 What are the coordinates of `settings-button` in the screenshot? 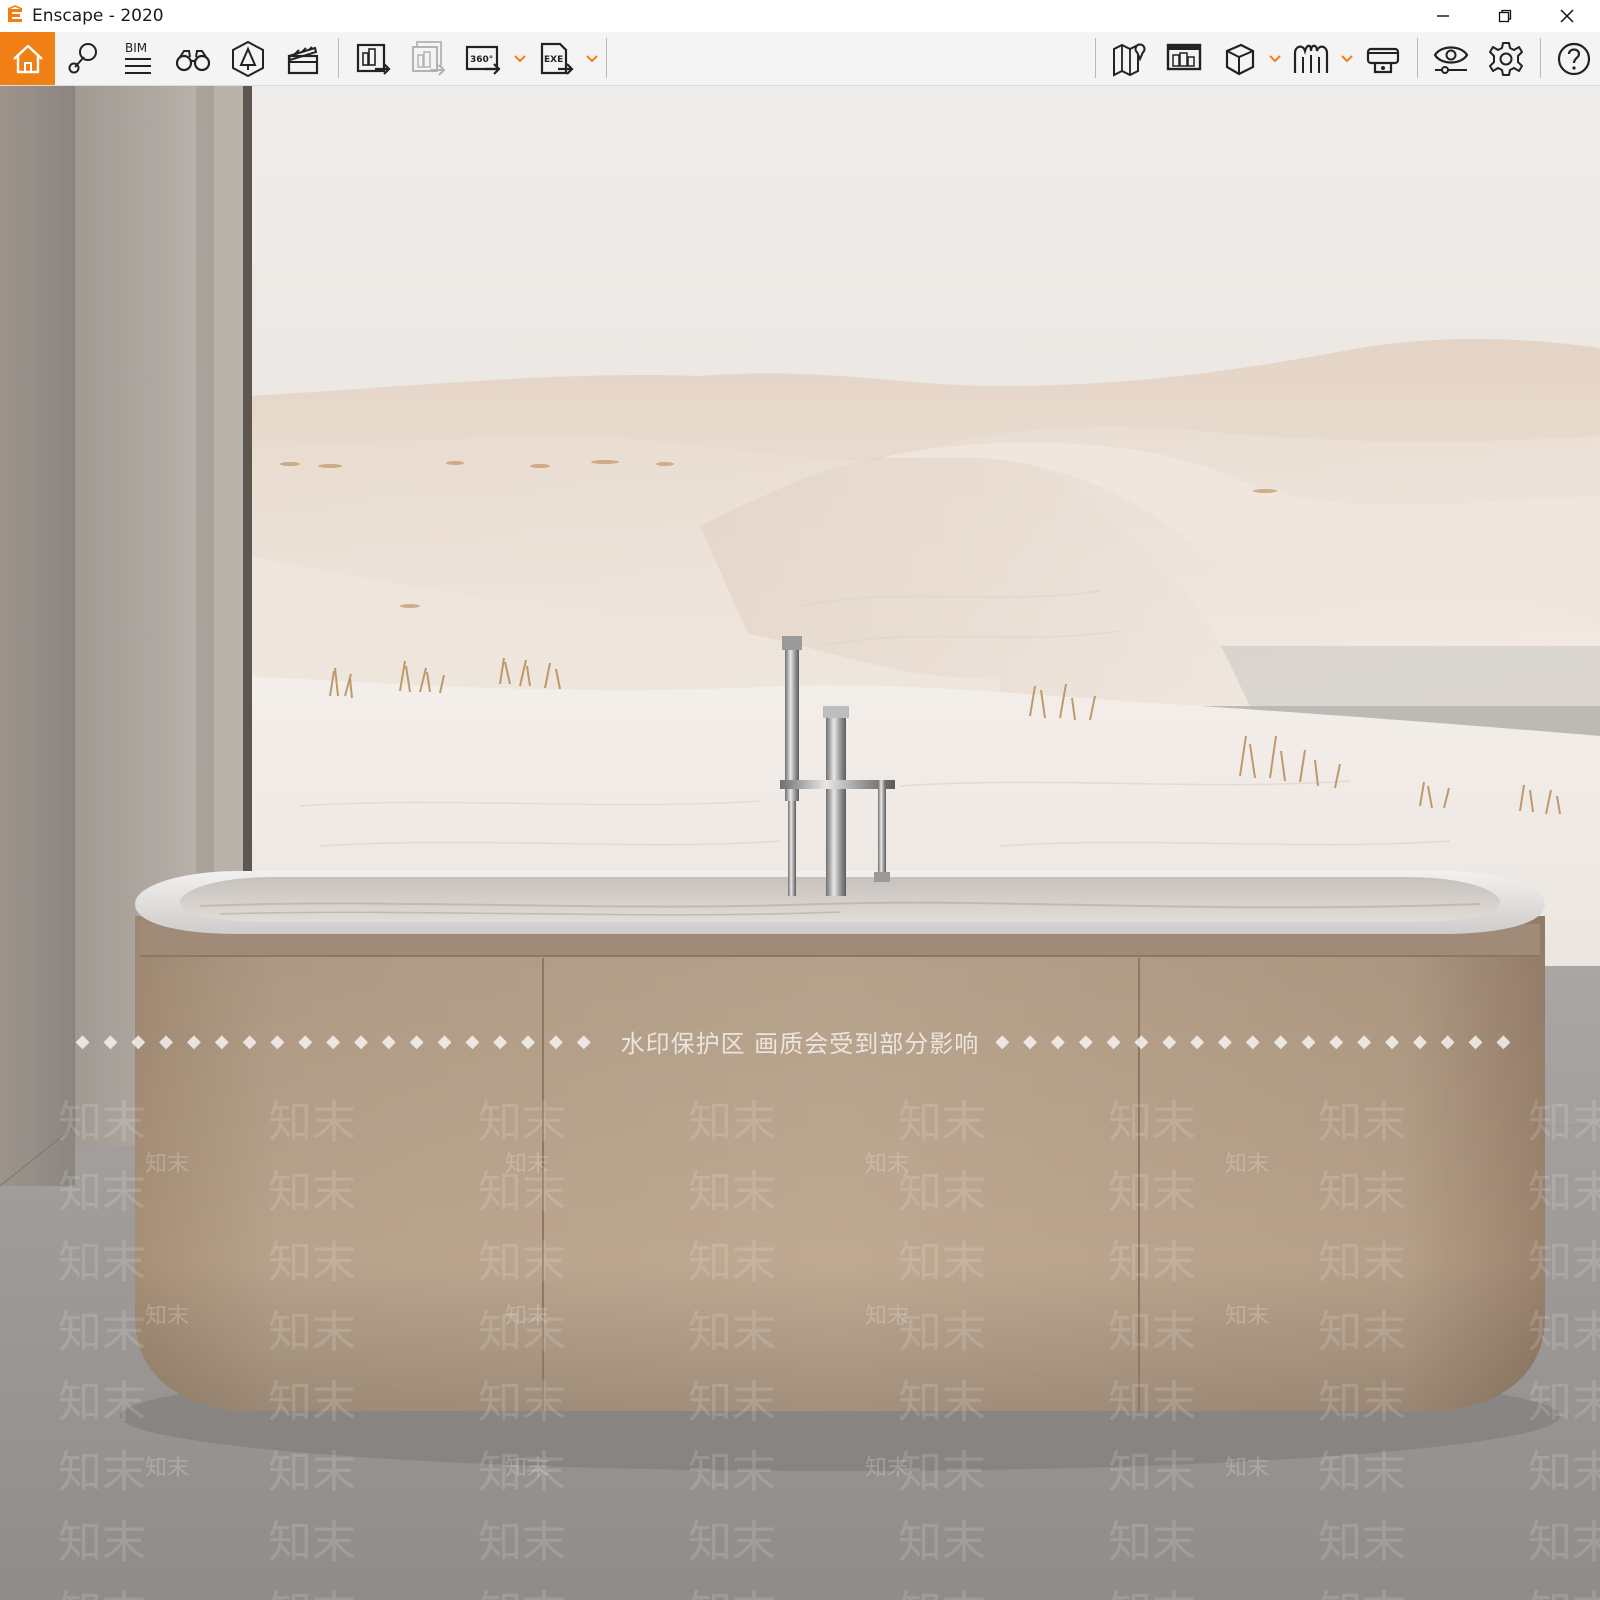 It's located at (1506, 58).